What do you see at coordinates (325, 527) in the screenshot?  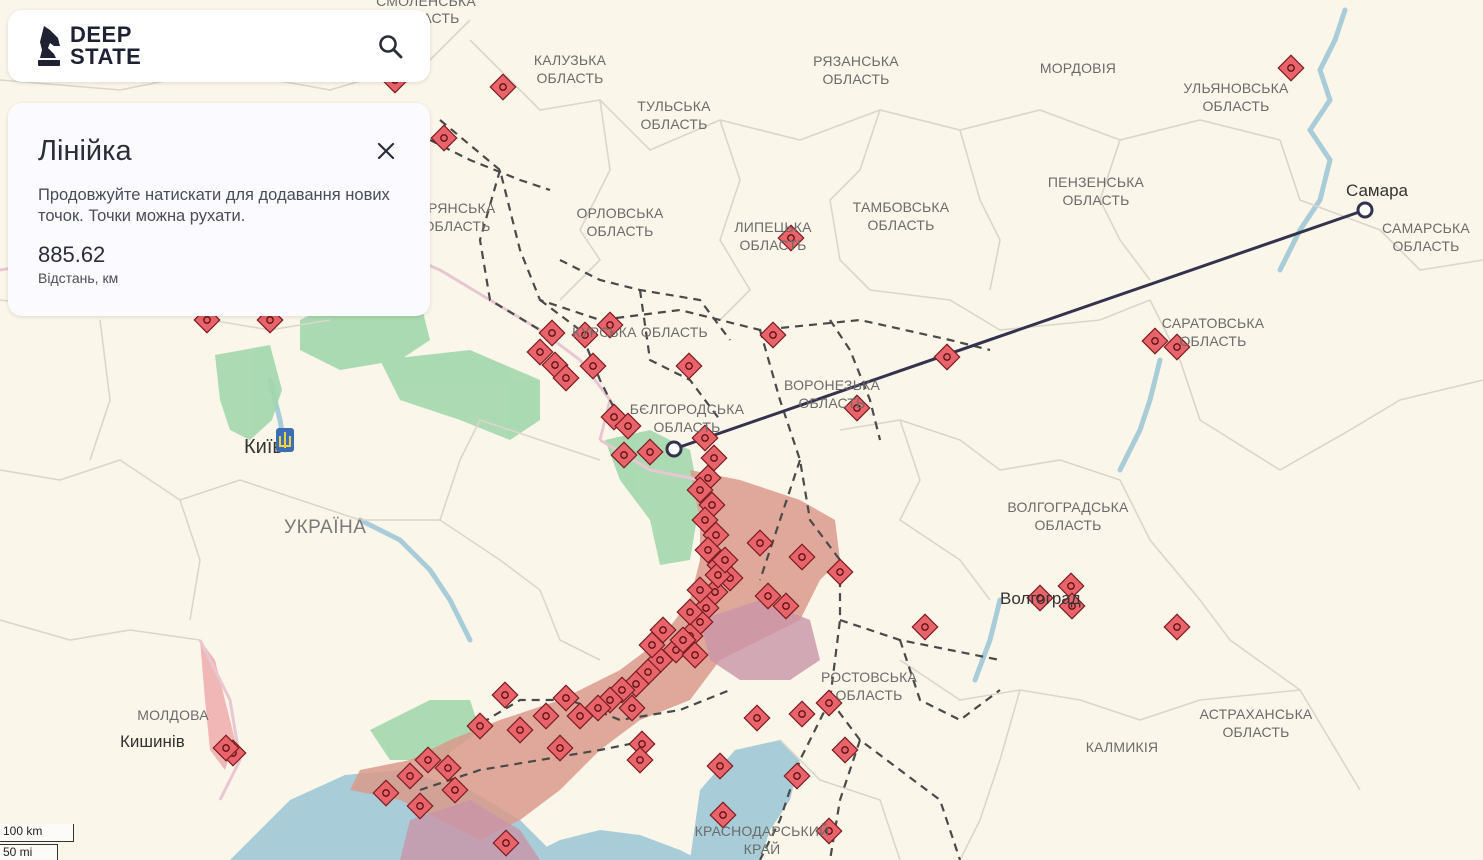 I see `country-label-ukraine: УКРАЇНА` at bounding box center [325, 527].